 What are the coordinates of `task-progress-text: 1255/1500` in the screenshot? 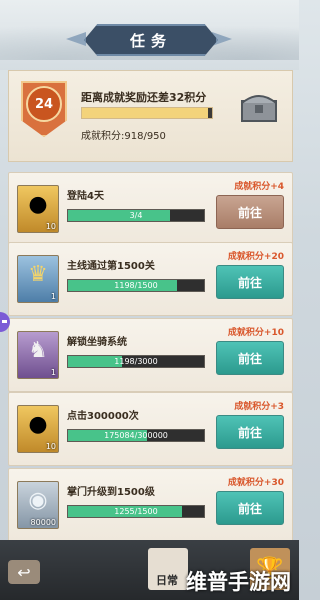 It's located at (136, 511).